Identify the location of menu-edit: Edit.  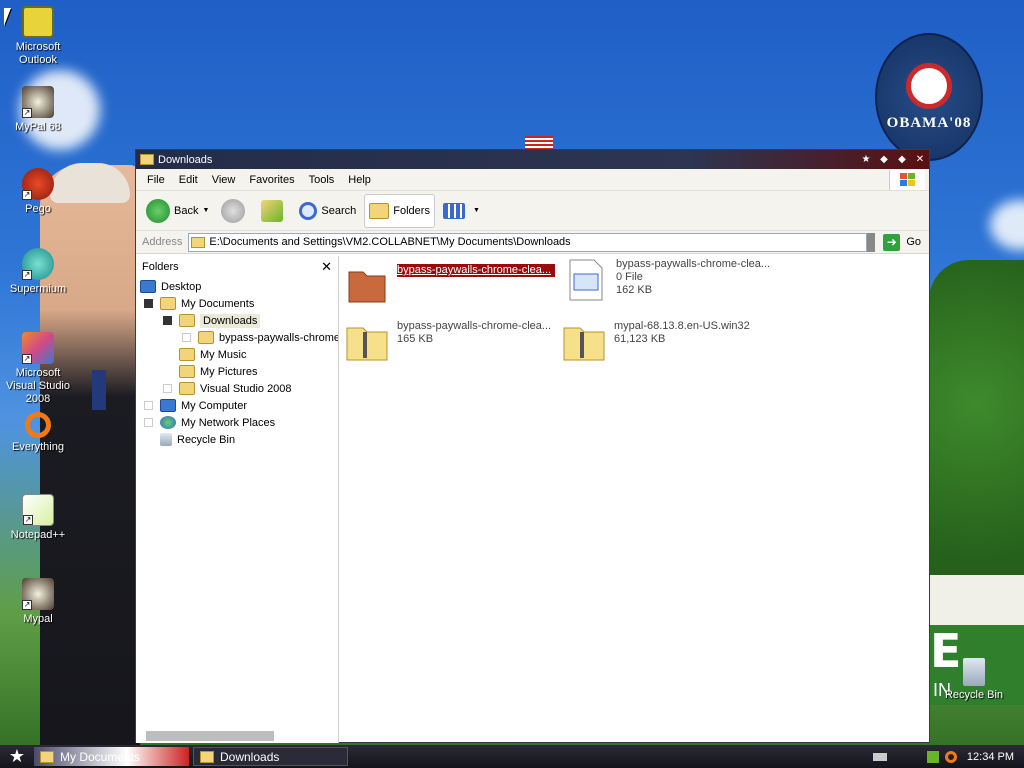
(188, 180).